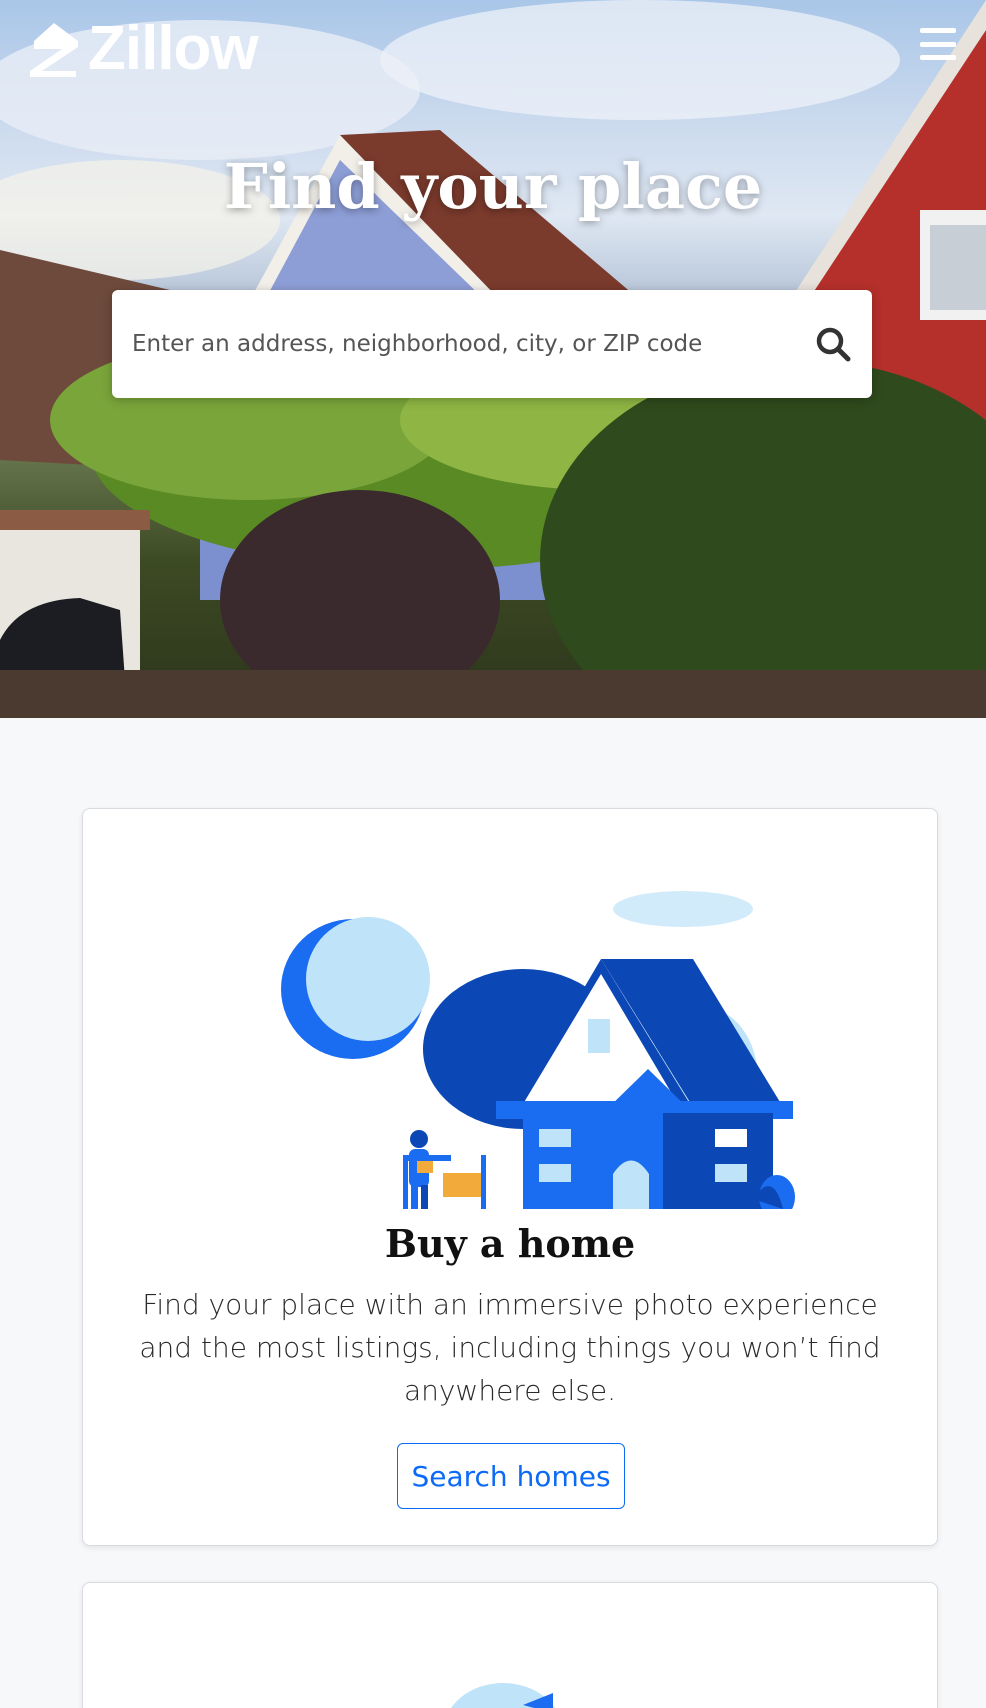  I want to click on zillow-logo: Zillow, so click(143, 48).